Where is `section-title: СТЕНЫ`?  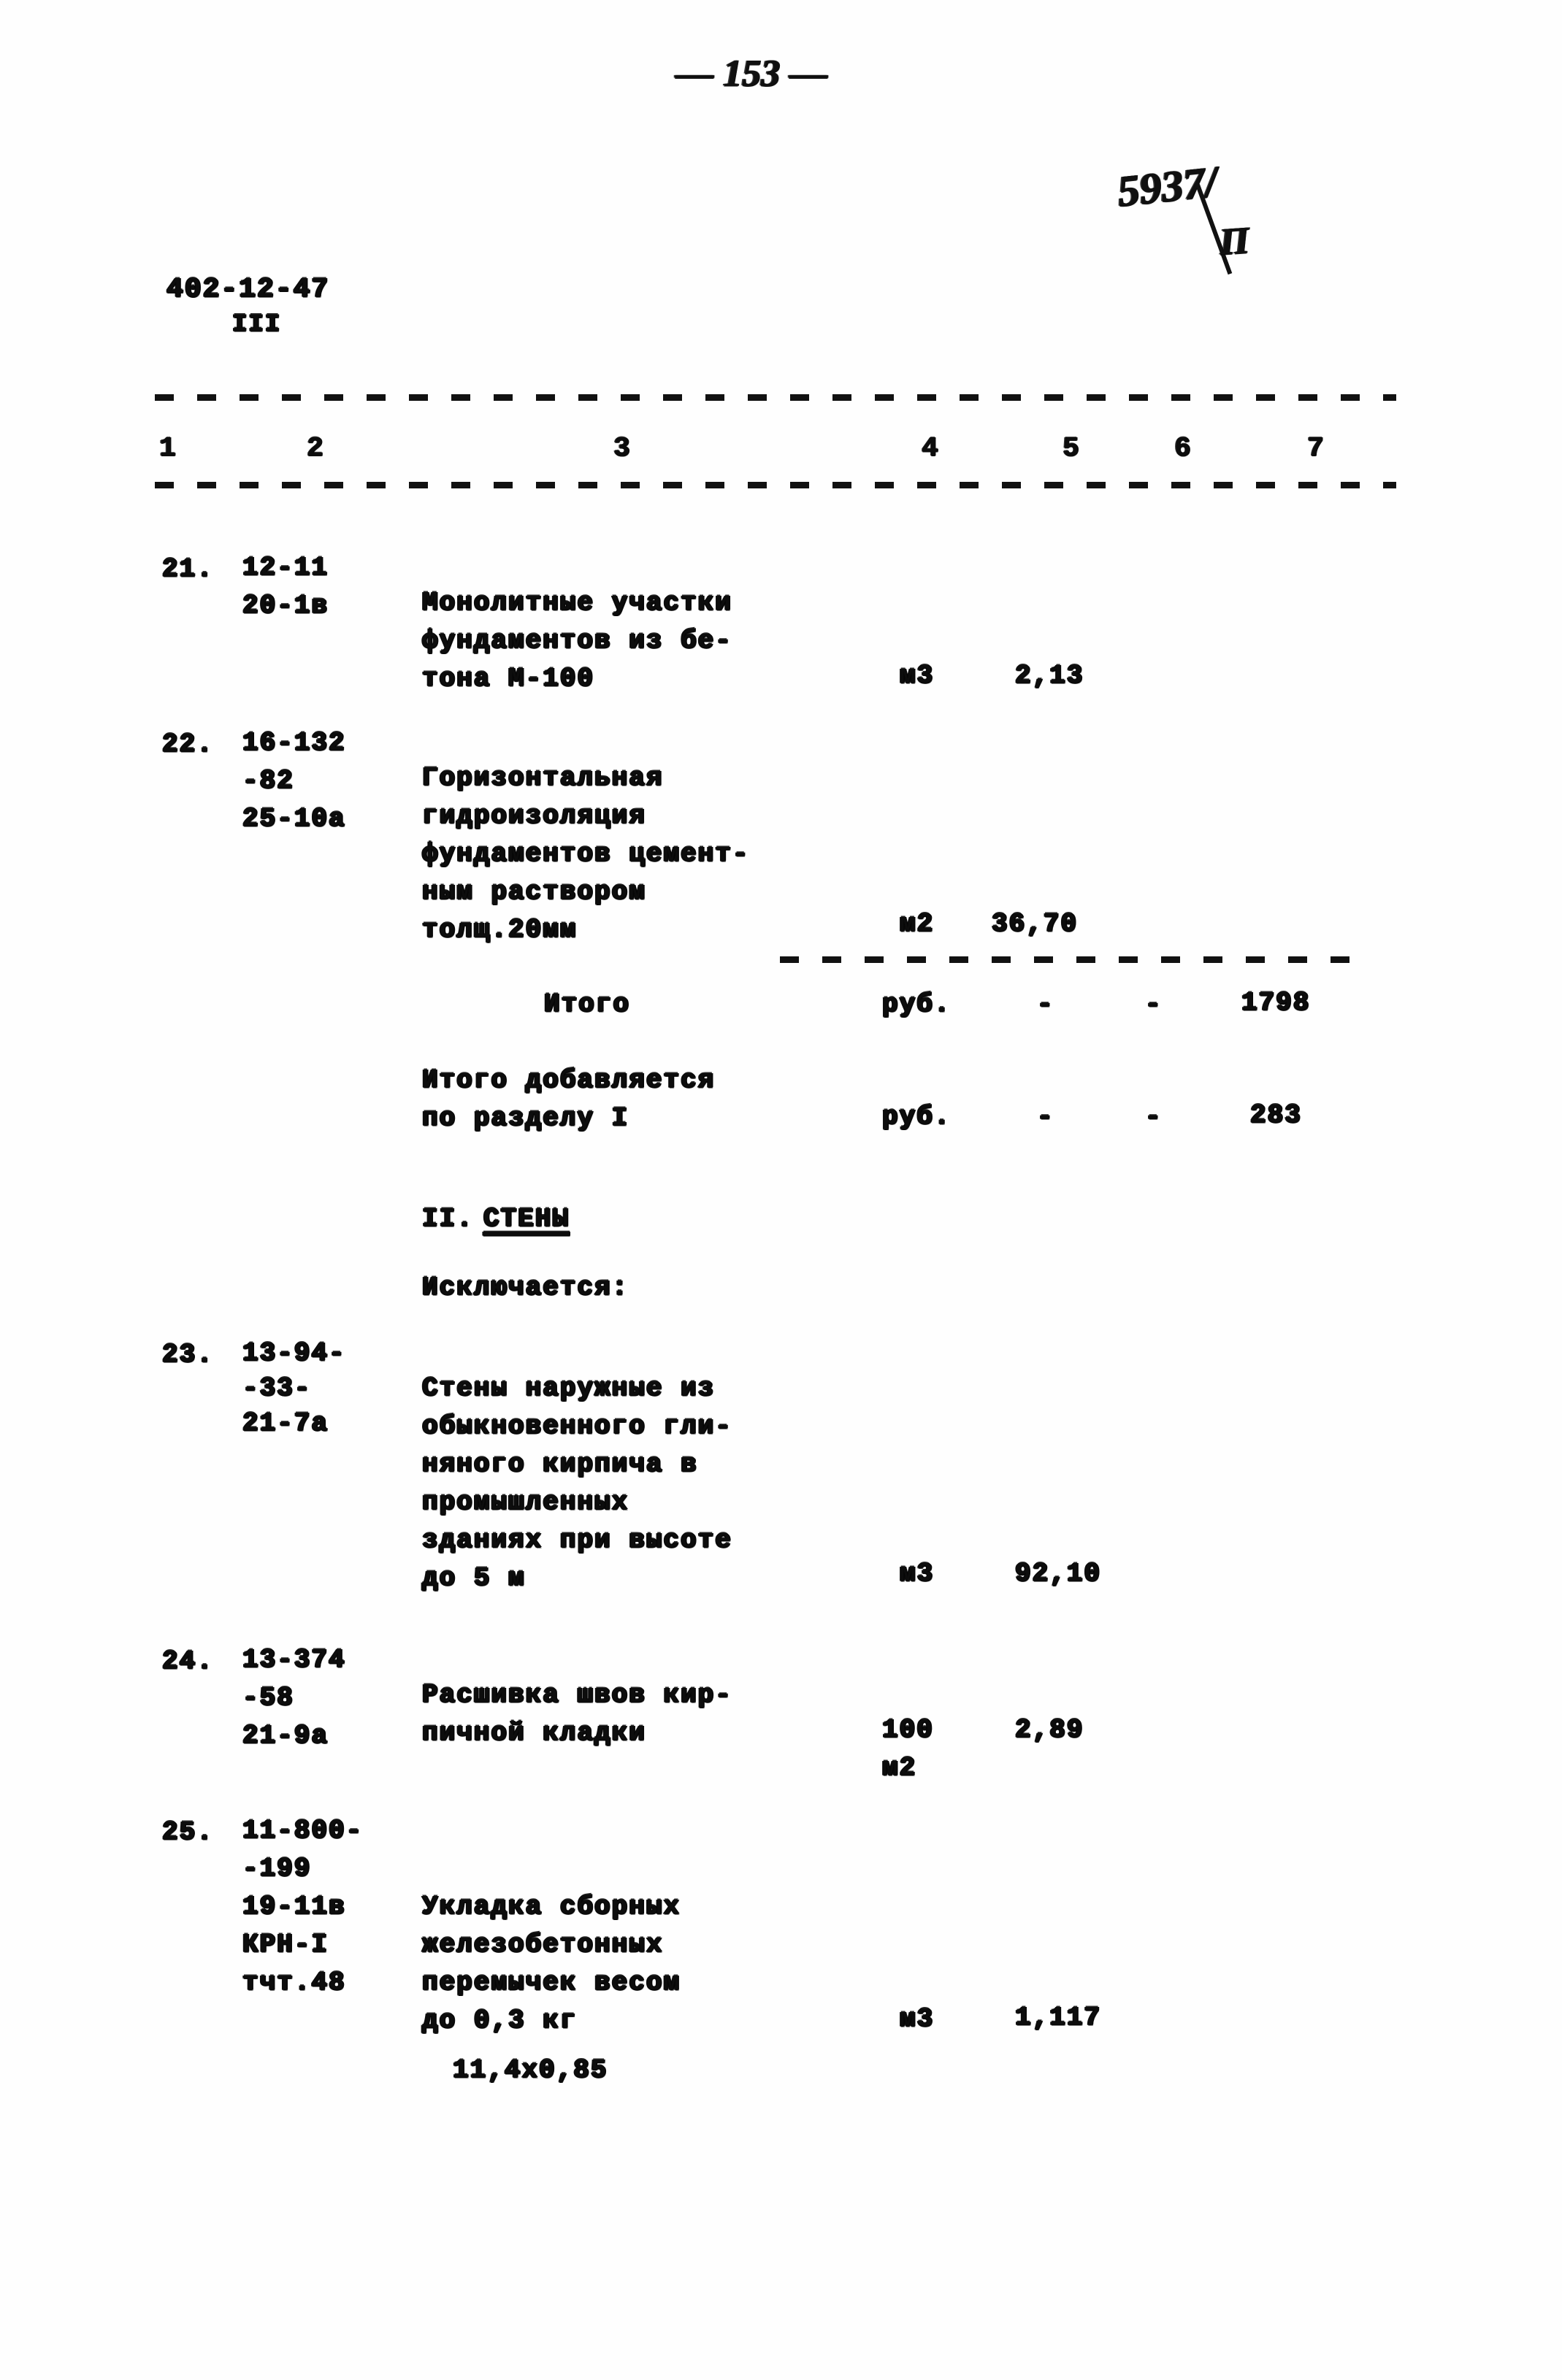
section-title: СТЕНЫ is located at coordinates (526, 1219).